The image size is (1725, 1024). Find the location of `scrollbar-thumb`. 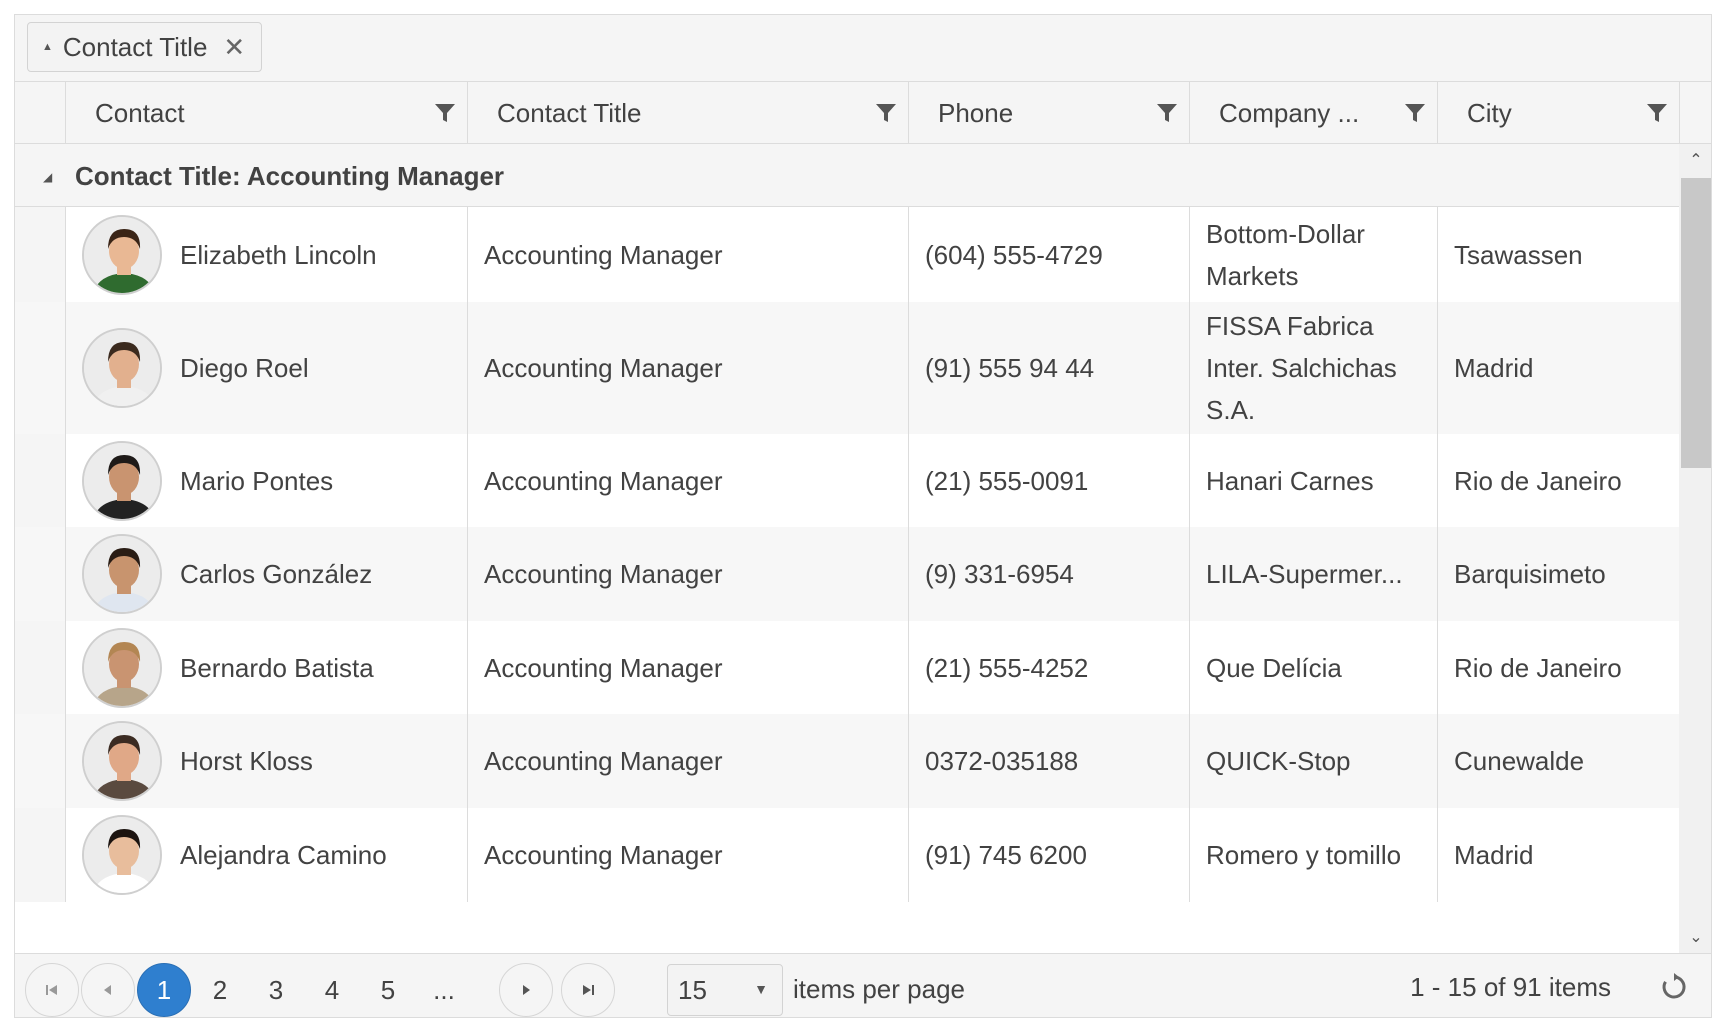

scrollbar-thumb is located at coordinates (1696, 323).